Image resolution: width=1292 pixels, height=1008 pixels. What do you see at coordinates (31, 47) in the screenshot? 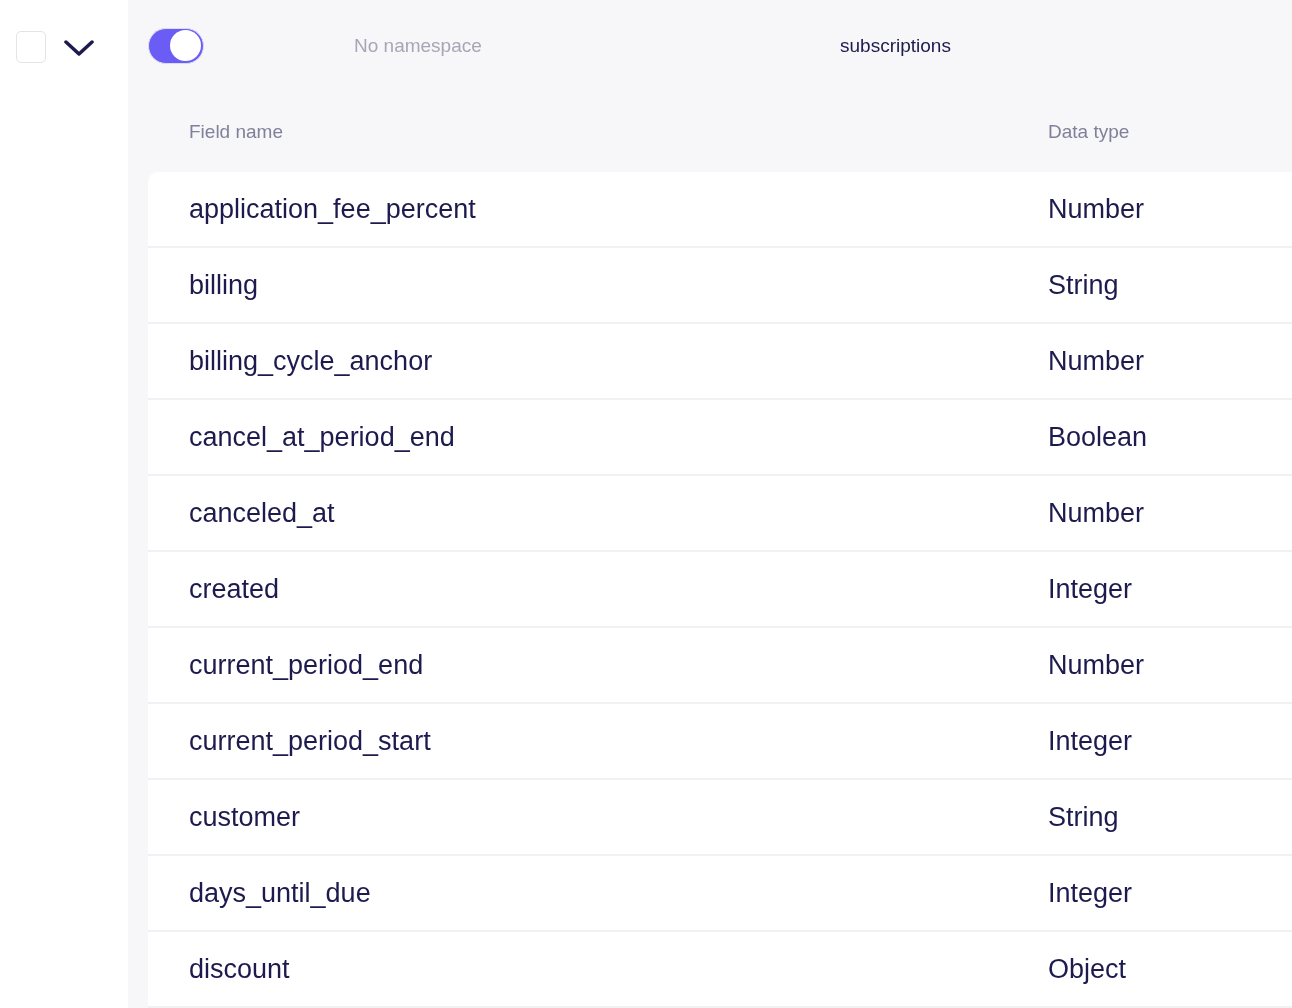
I see `checkbox` at bounding box center [31, 47].